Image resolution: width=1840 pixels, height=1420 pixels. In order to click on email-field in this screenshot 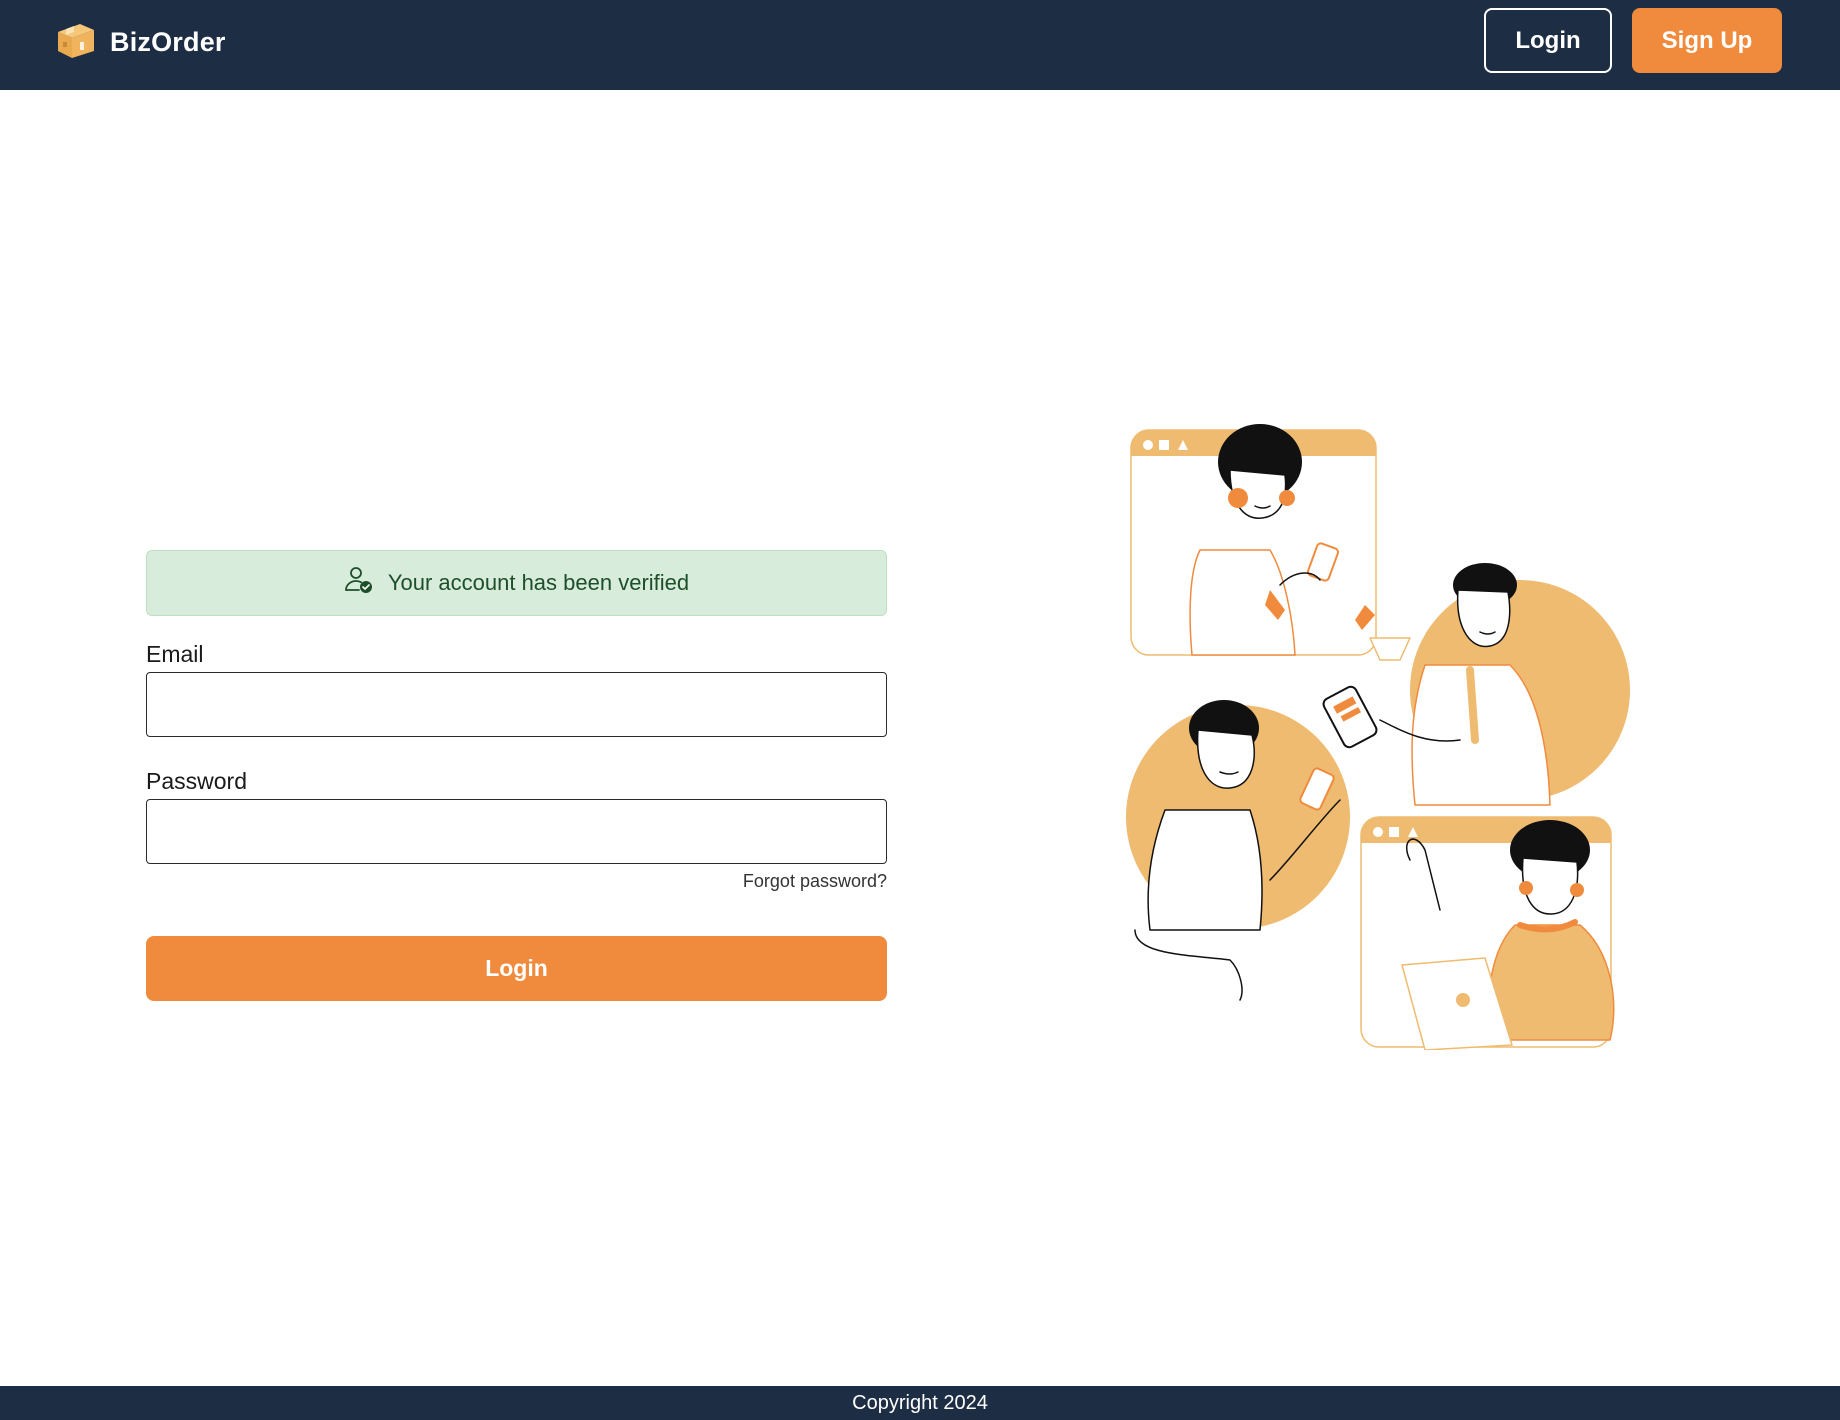, I will do `click(516, 704)`.